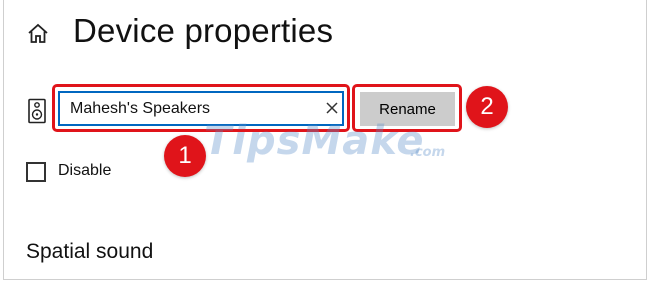 This screenshot has height=283, width=650. Describe the element at coordinates (90, 251) in the screenshot. I see `spatial-sound-heading: Spatial sound` at that location.